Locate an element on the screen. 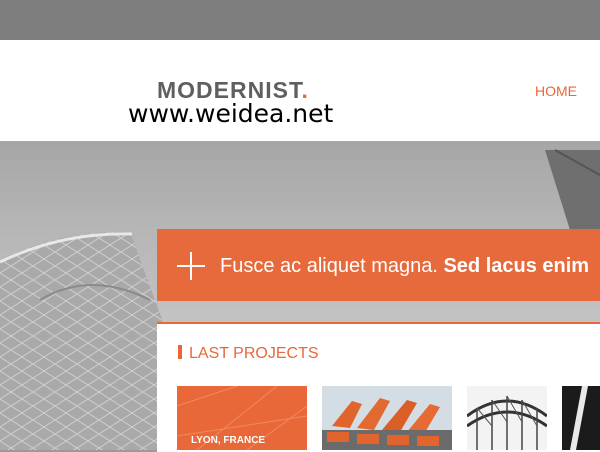 This screenshot has width=600, height=452. heading-accent-bar is located at coordinates (180, 352).